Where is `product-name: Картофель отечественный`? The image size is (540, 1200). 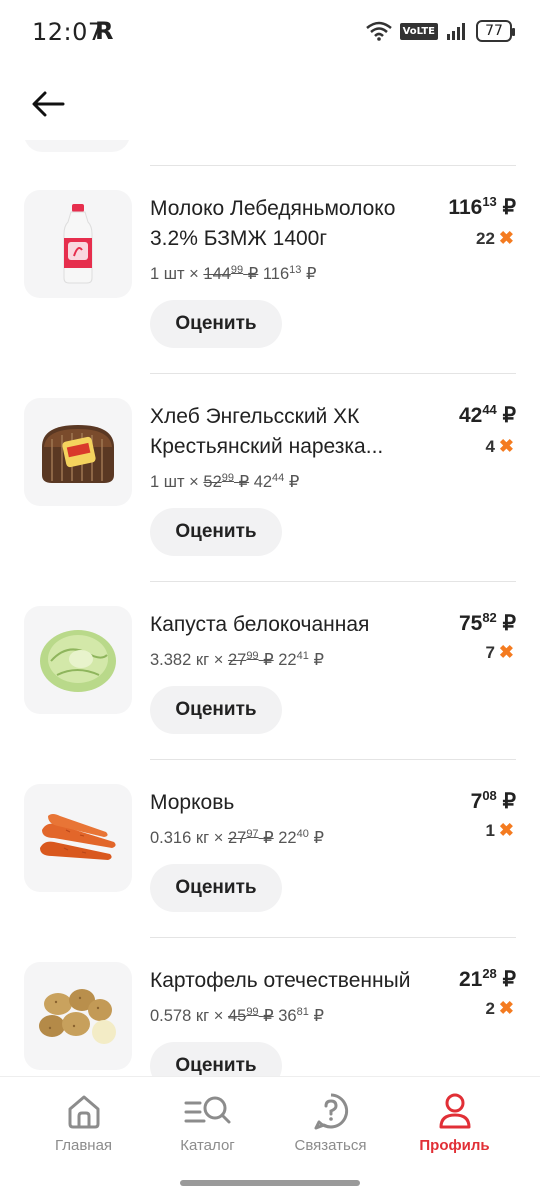
product-name: Картофель отечественный is located at coordinates (295, 981).